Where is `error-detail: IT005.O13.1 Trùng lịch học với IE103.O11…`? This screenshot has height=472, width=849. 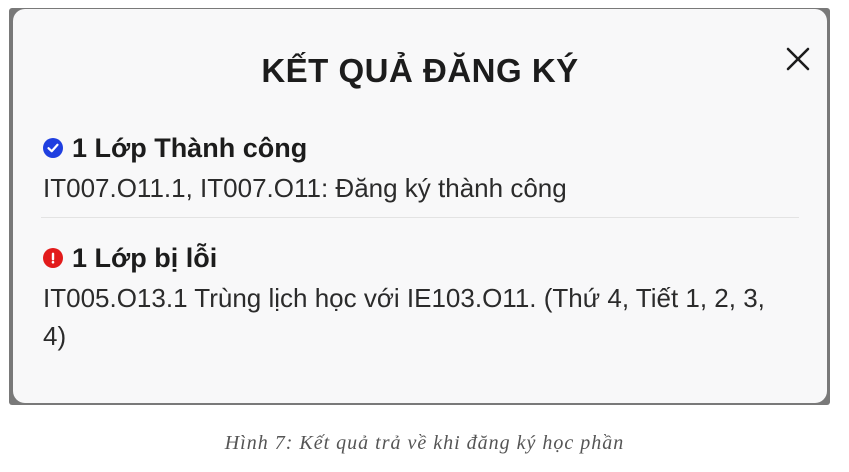 error-detail: IT005.O13.1 Trùng lịch học với IE103.O11… is located at coordinates (404, 317).